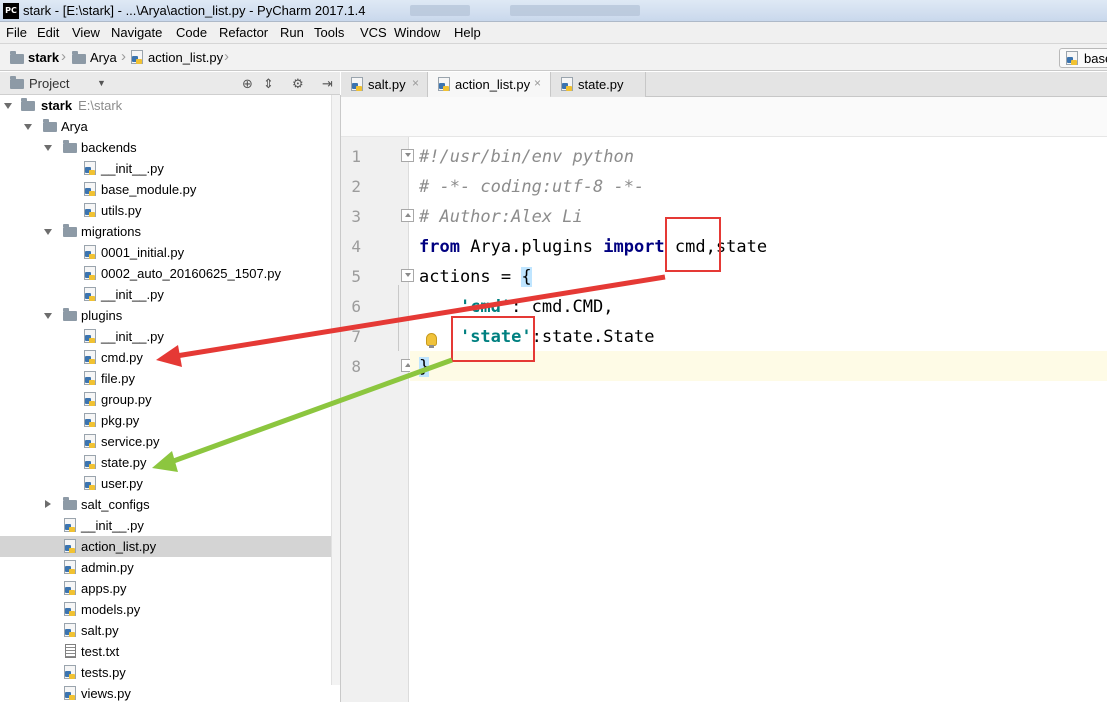  Describe the element at coordinates (170, 630) in the screenshot. I see `tree-item-file: salt.py` at that location.